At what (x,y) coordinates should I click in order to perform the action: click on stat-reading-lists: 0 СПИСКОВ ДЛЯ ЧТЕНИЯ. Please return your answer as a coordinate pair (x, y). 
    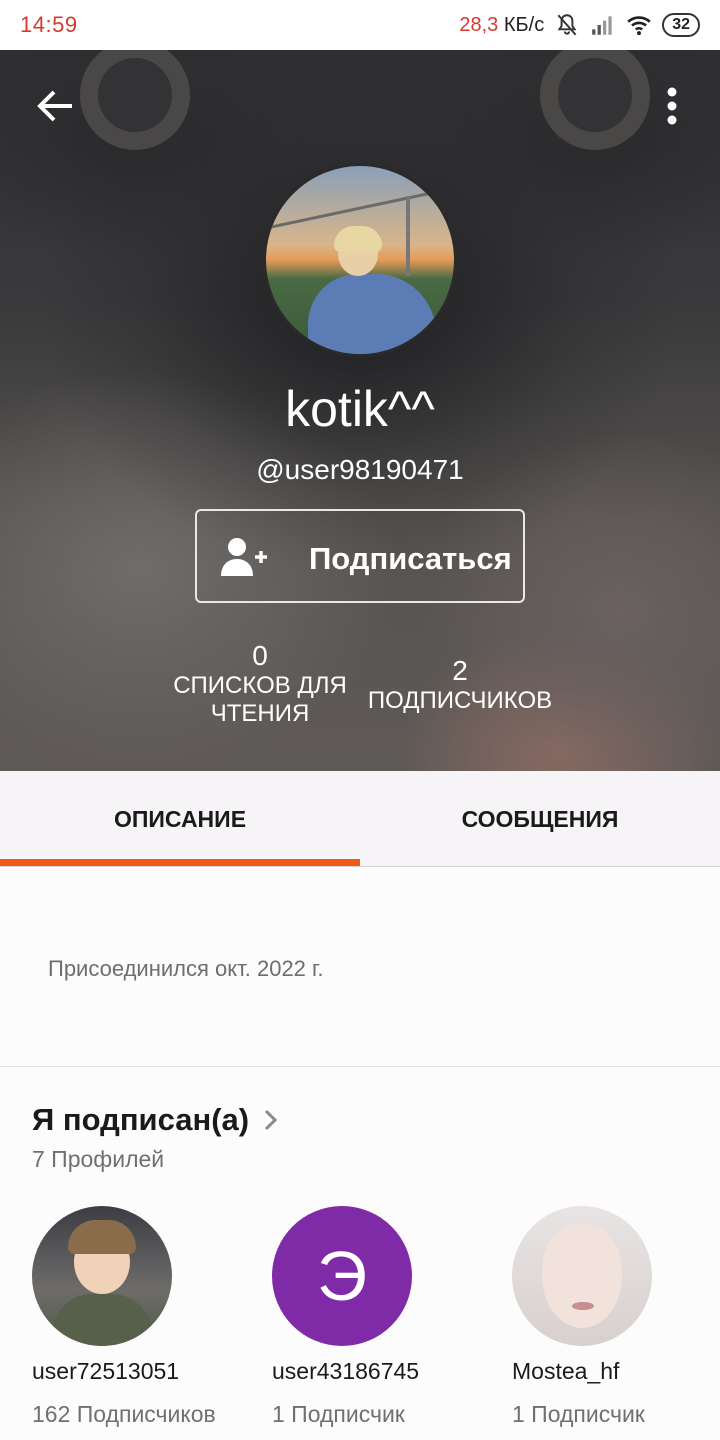
    Looking at the image, I should click on (260, 684).